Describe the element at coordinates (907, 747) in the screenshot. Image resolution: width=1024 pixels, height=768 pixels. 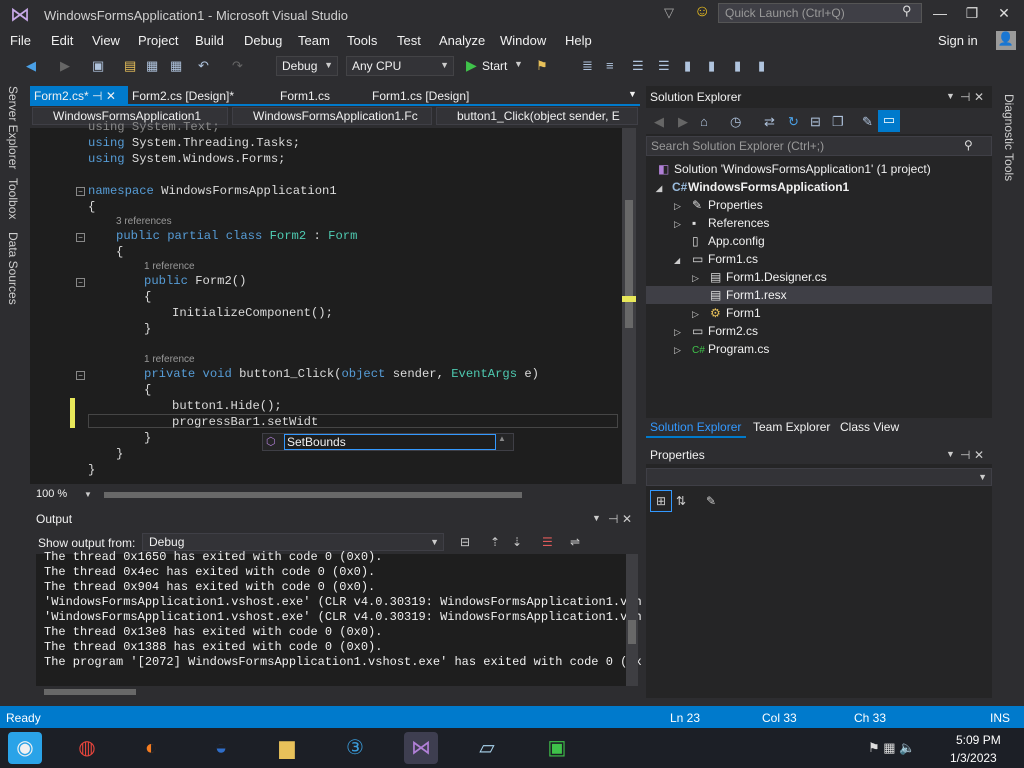
I see `volume-icon: 🔈` at that location.